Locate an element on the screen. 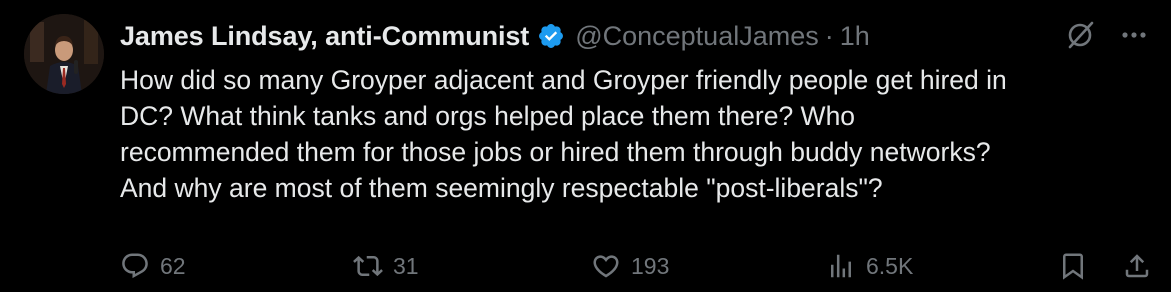  author-display-name: James Lindsay, anti-Communist is located at coordinates (324, 36).